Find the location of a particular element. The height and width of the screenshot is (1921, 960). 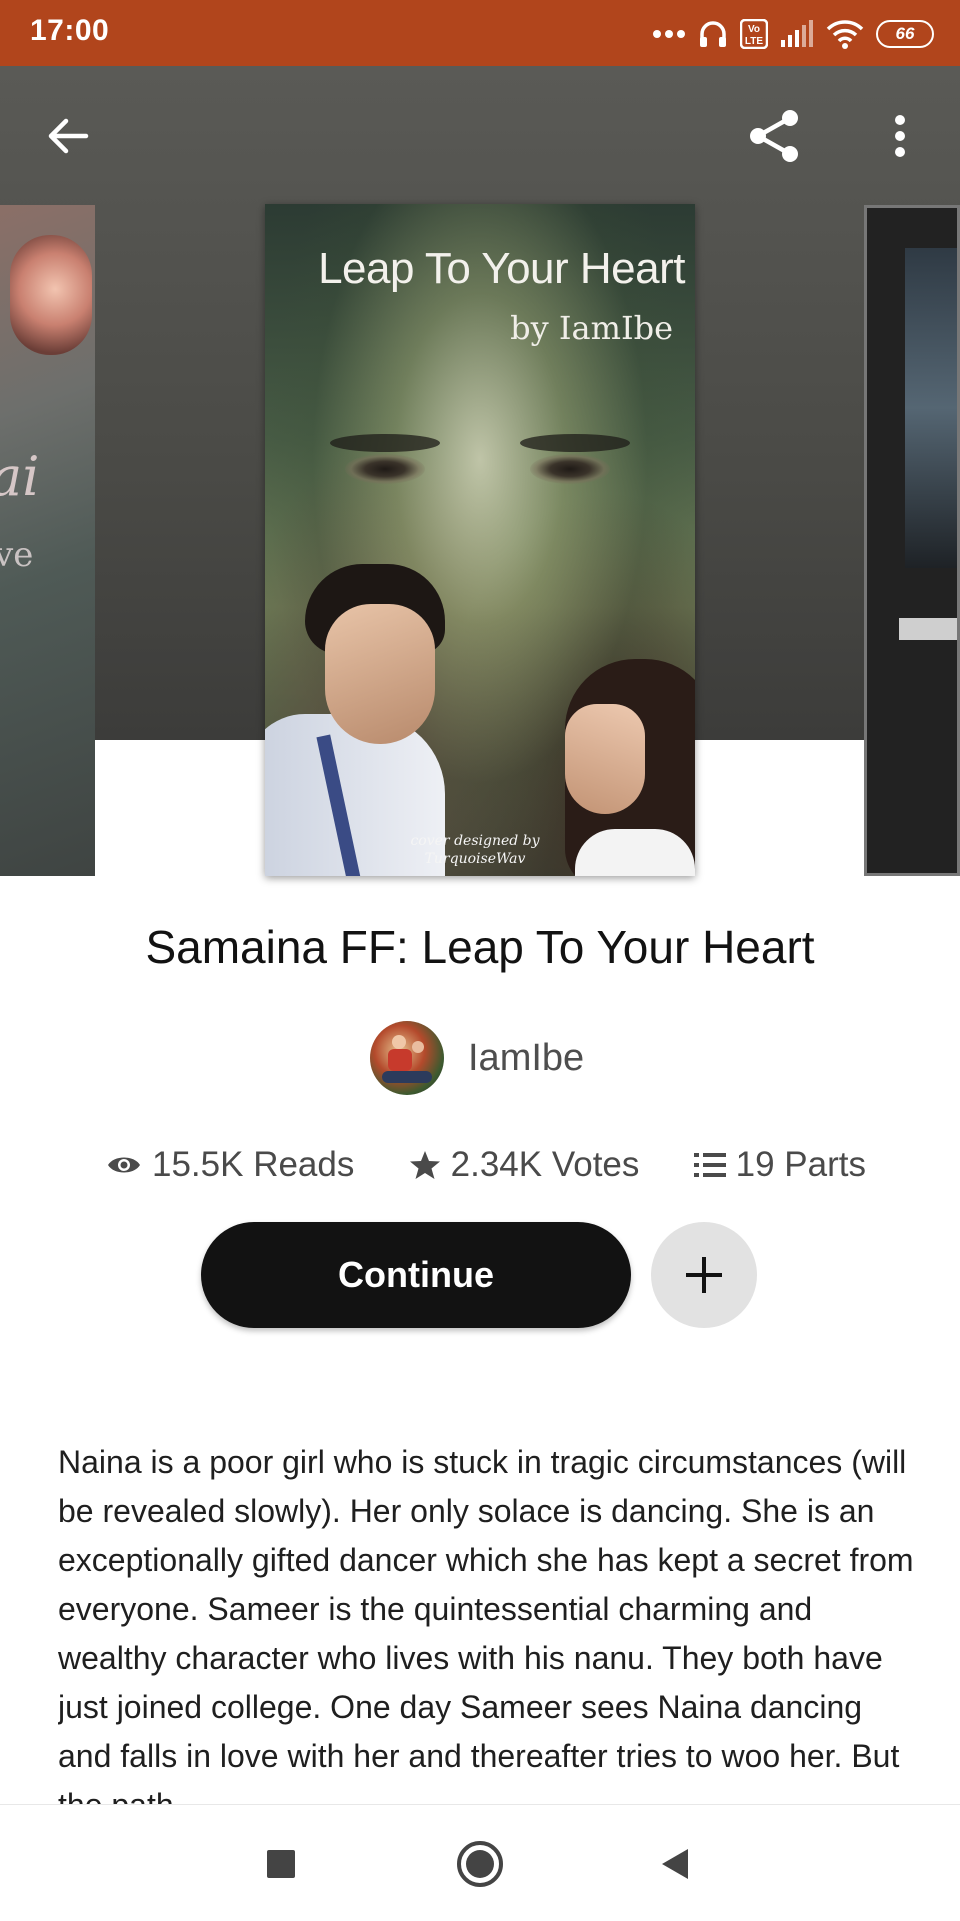

back-nav-button is located at coordinates (675, 1864).